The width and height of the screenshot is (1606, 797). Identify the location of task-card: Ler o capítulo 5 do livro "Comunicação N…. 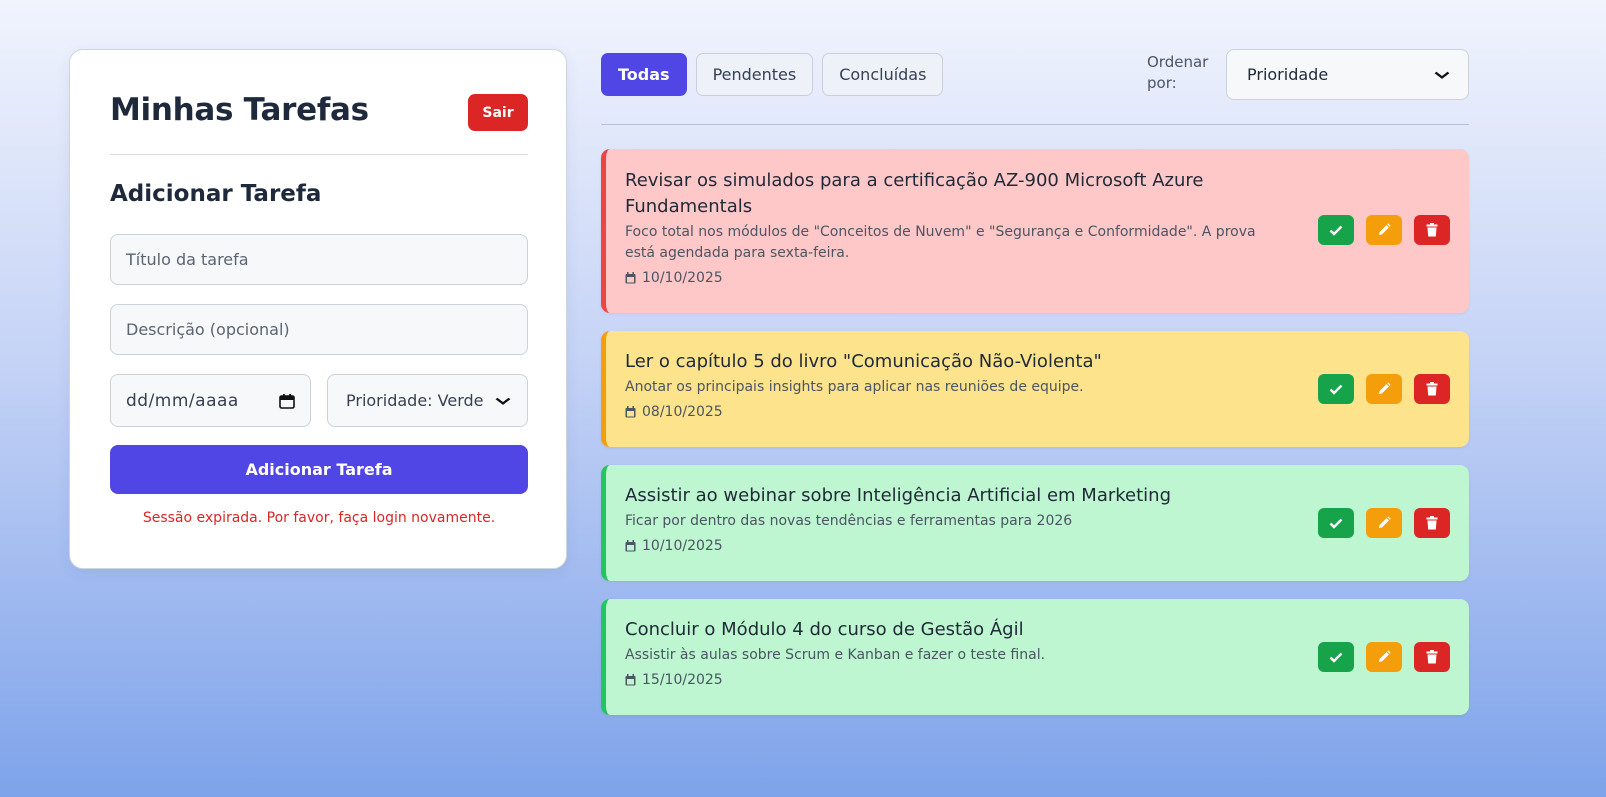
(1035, 389).